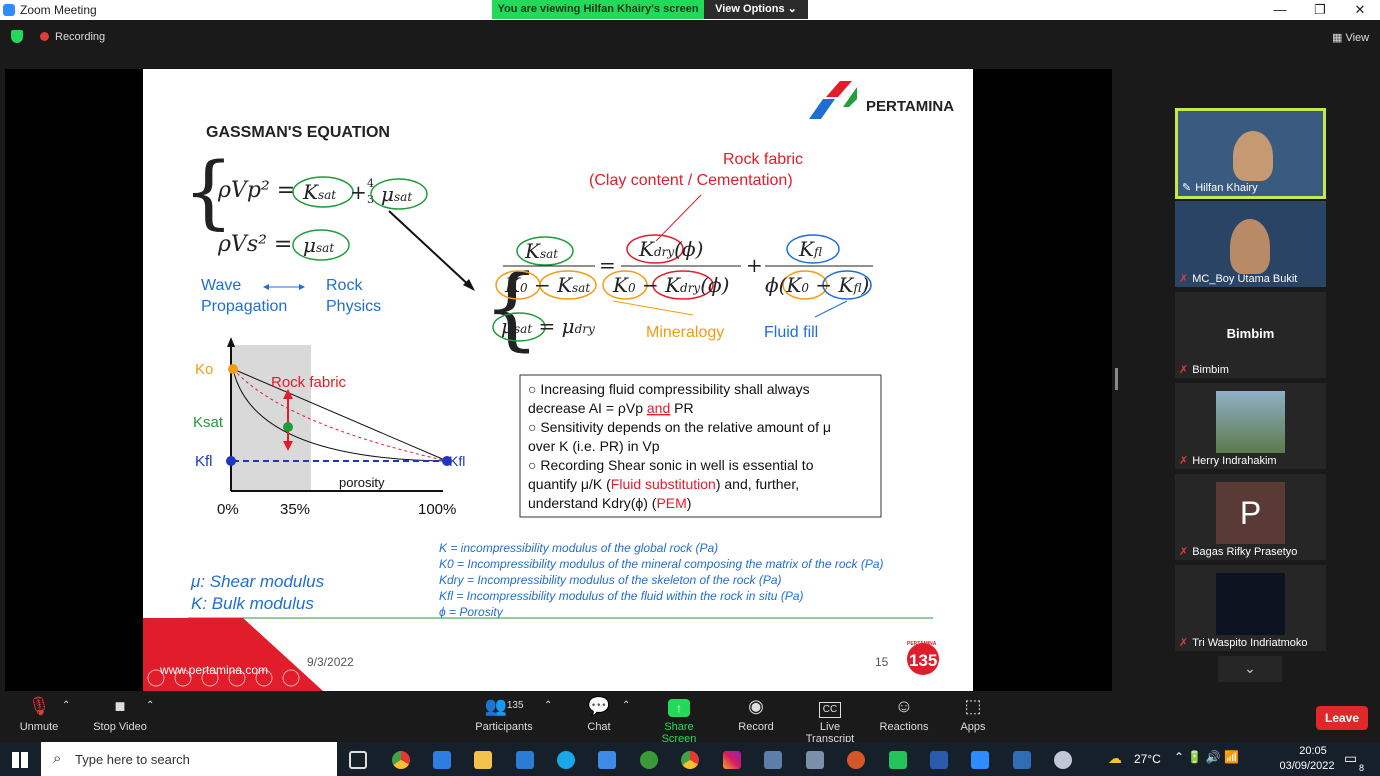  What do you see at coordinates (39, 714) in the screenshot?
I see `unmute-button: 🎙 Unmute` at bounding box center [39, 714].